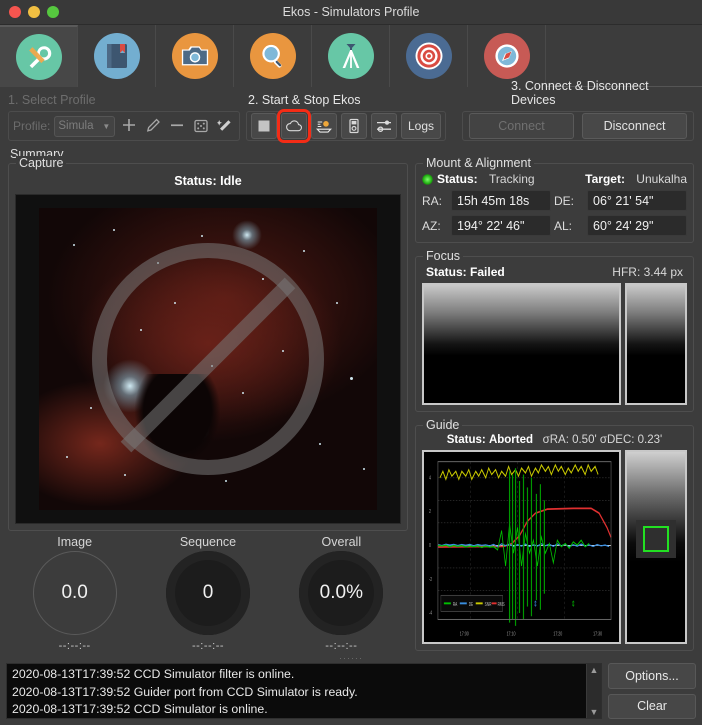  I want to click on profile-select-value: Simula, so click(76, 126).